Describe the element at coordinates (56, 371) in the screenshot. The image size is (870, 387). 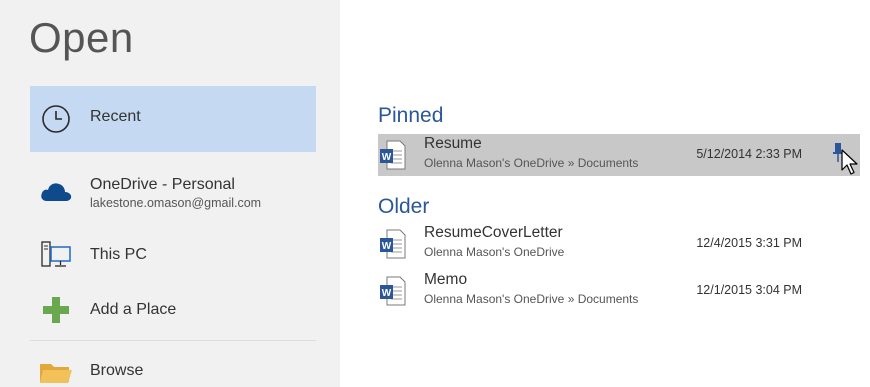
I see `folder-icon` at that location.